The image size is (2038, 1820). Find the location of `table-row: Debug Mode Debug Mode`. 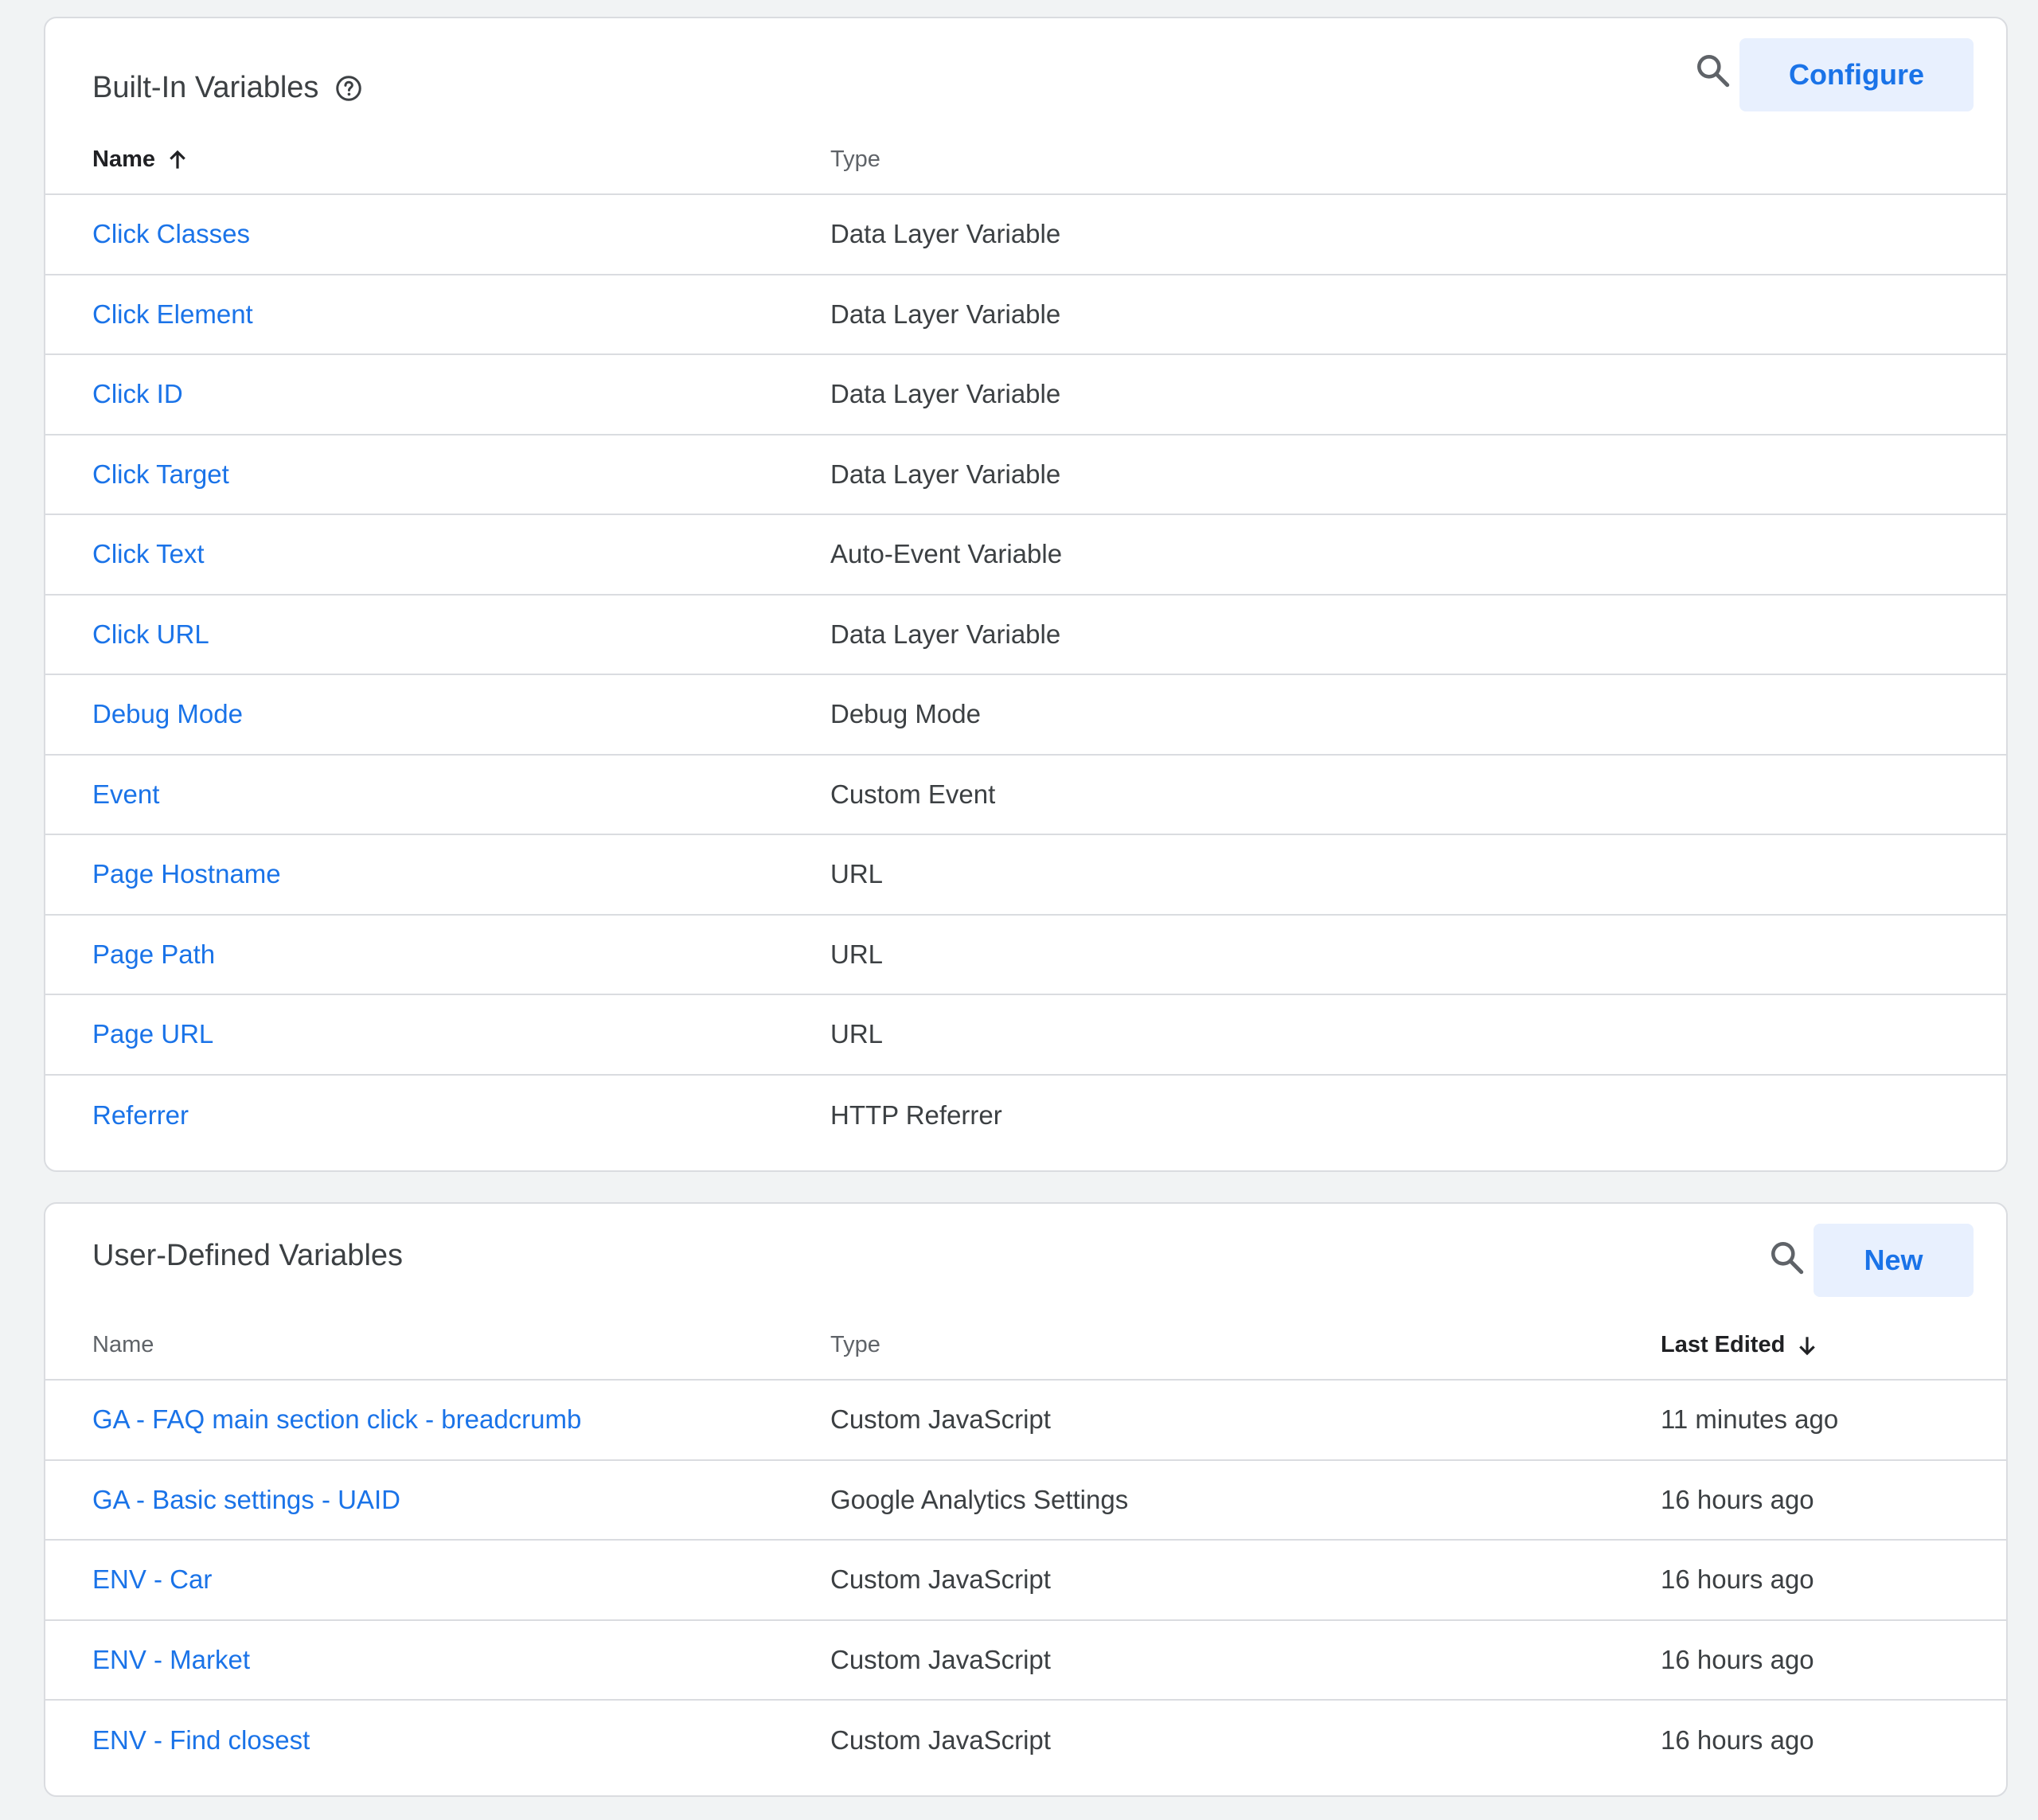

table-row: Debug Mode Debug Mode is located at coordinates (1026, 715).